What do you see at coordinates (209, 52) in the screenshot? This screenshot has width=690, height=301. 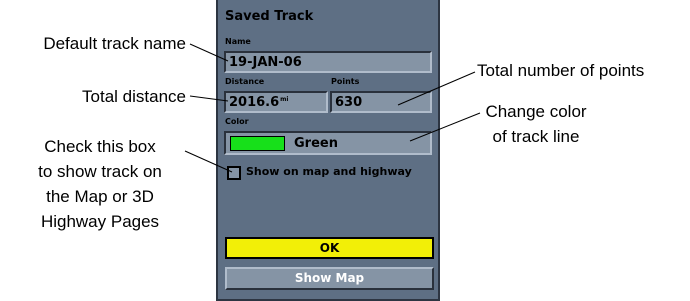 I see `leader-default-track-name` at bounding box center [209, 52].